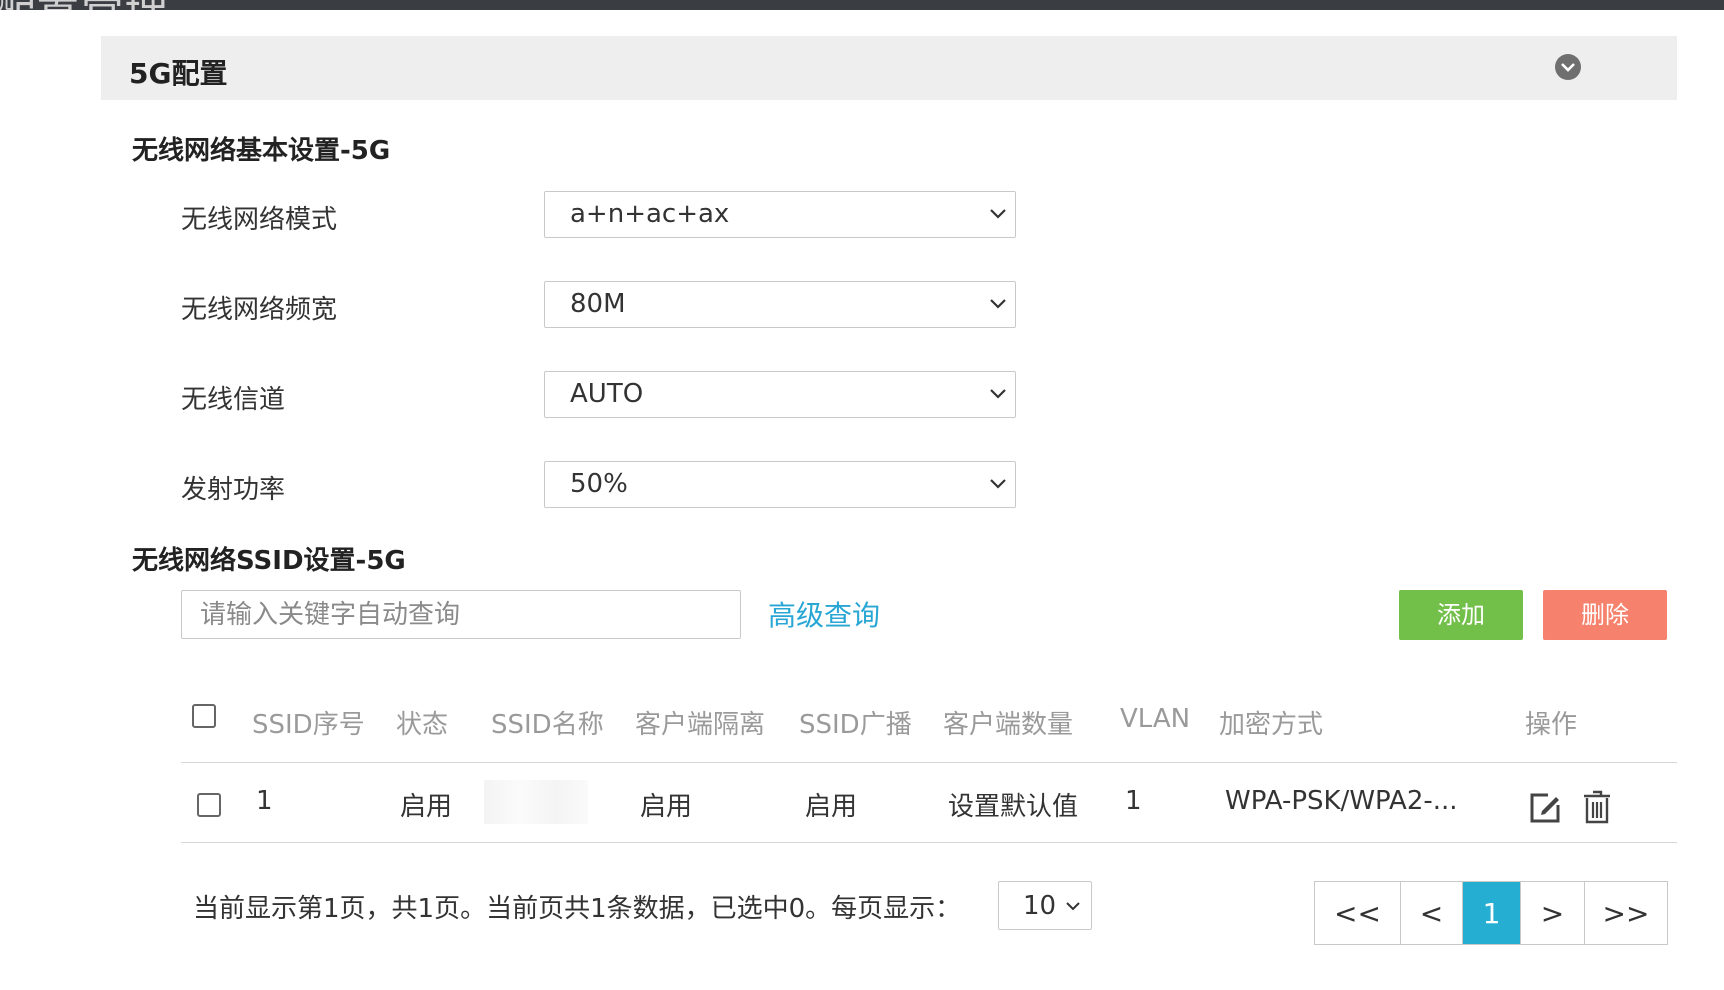  What do you see at coordinates (1013, 807) in the screenshot?
I see `cell-clients: 设置默认值` at bounding box center [1013, 807].